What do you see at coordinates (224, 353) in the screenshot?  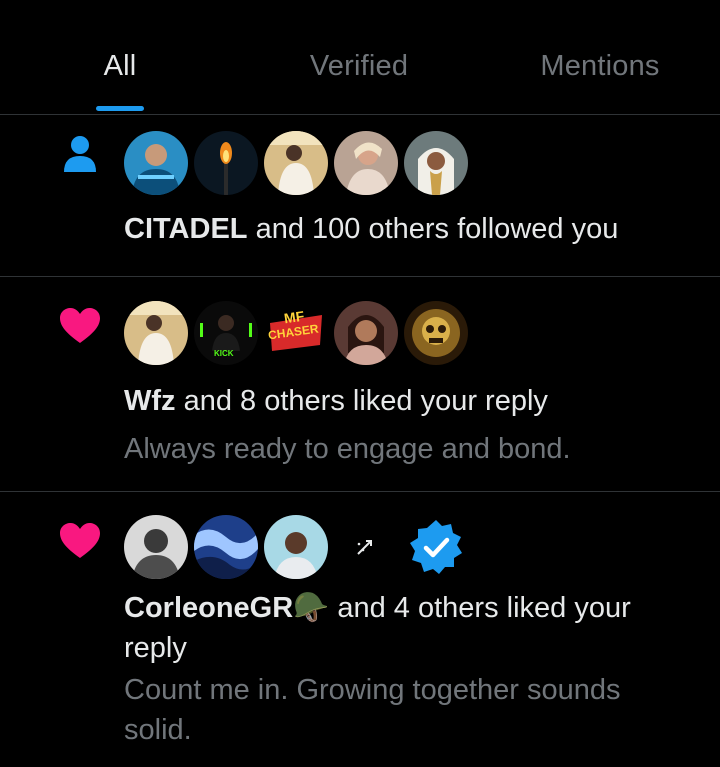 I see `kick-badge-text: KICK` at bounding box center [224, 353].